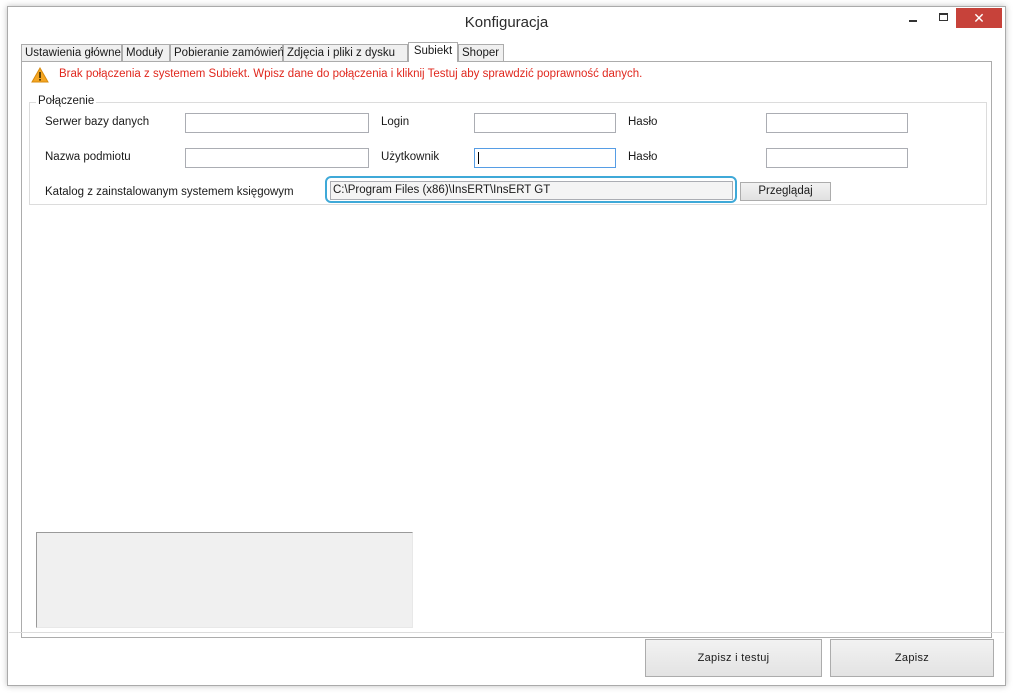 The image size is (1015, 693). I want to click on login-label: Login, so click(395, 122).